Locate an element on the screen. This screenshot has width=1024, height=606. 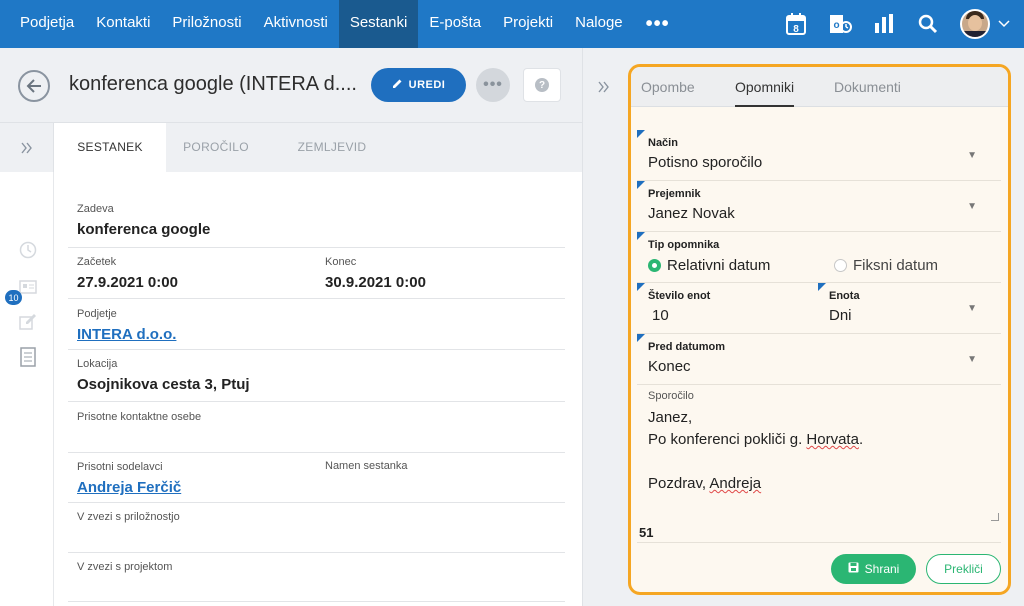
nav-item-priloznosti: Priložnosti is located at coordinates (206, 24).